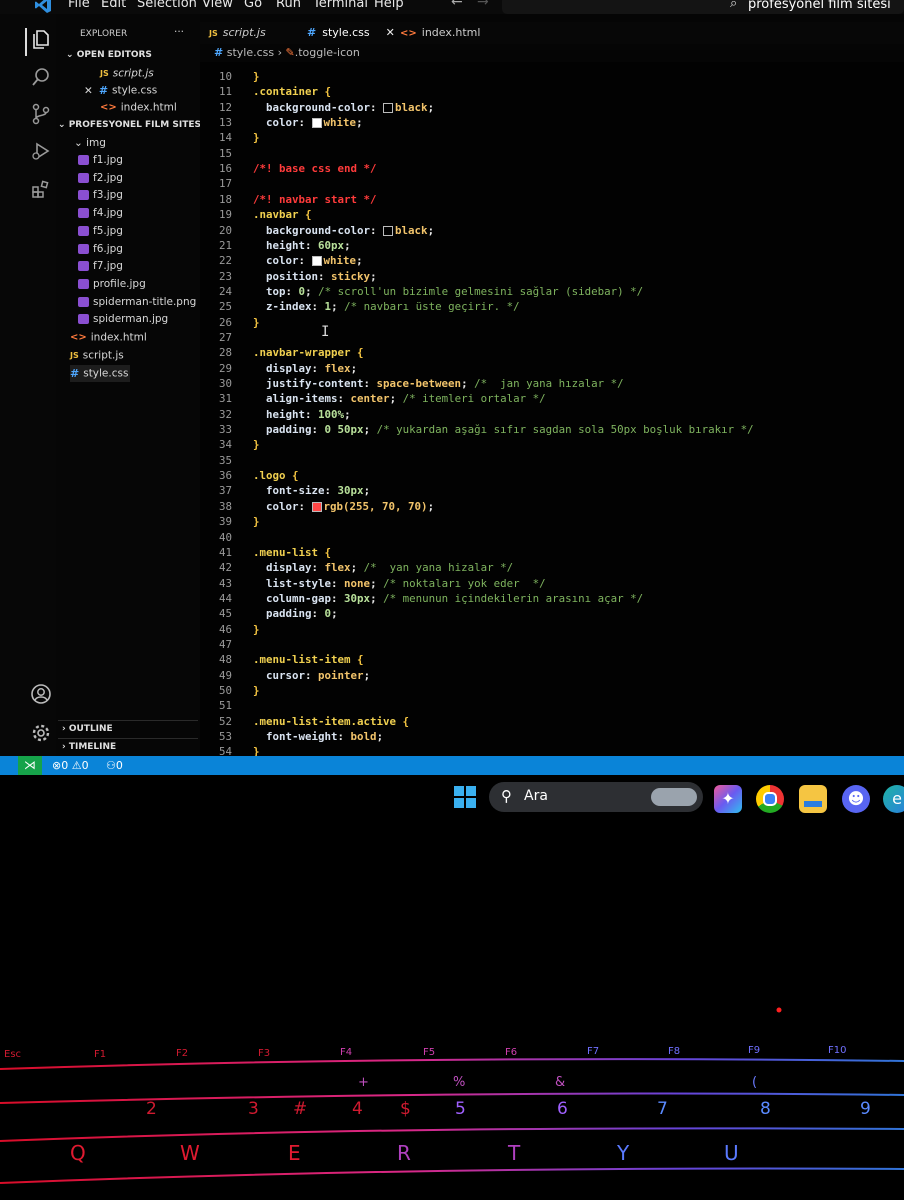  I want to click on open-editor-item-active: ✕ # style.css, so click(120, 90).